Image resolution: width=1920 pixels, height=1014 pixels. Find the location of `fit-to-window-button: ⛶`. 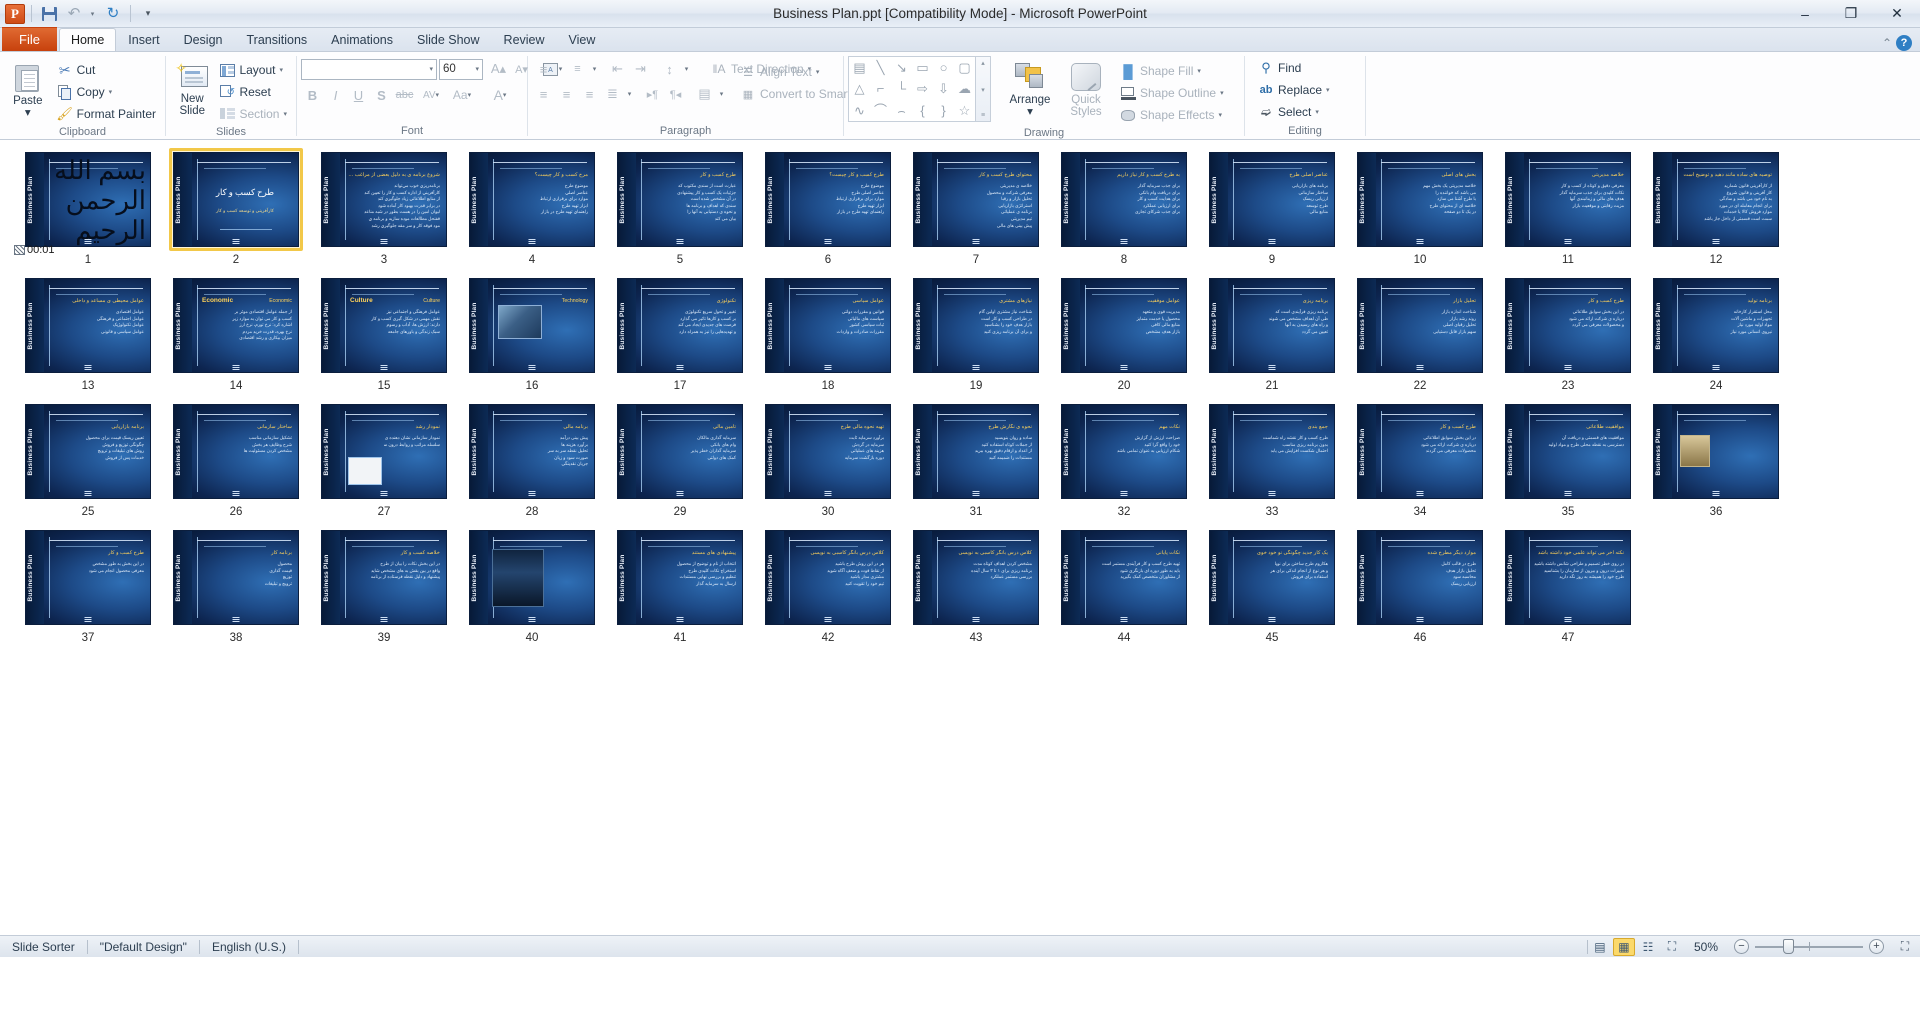

fit-to-window-button: ⛶ is located at coordinates (1905, 947).